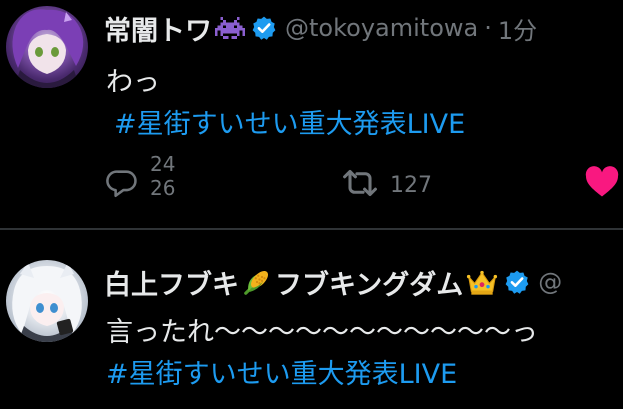 The image size is (623, 409). I want to click on timestamp: 1分, so click(517, 28).